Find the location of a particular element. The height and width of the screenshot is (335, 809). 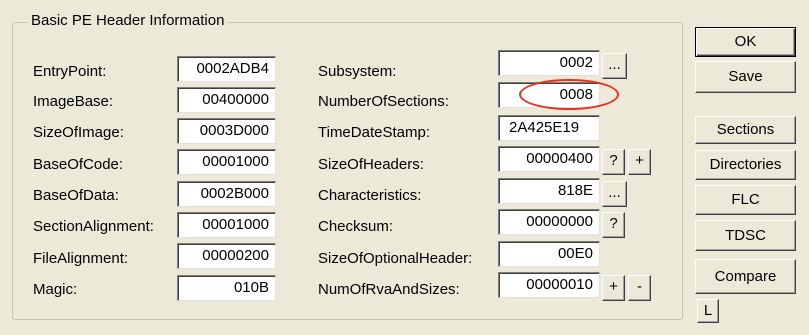

imagebase-field: 00400000 is located at coordinates (226, 100).